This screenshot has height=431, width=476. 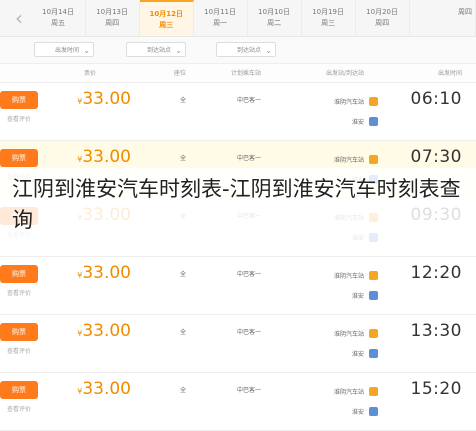 What do you see at coordinates (436, 273) in the screenshot?
I see `depart-time: 12:20` at bounding box center [436, 273].